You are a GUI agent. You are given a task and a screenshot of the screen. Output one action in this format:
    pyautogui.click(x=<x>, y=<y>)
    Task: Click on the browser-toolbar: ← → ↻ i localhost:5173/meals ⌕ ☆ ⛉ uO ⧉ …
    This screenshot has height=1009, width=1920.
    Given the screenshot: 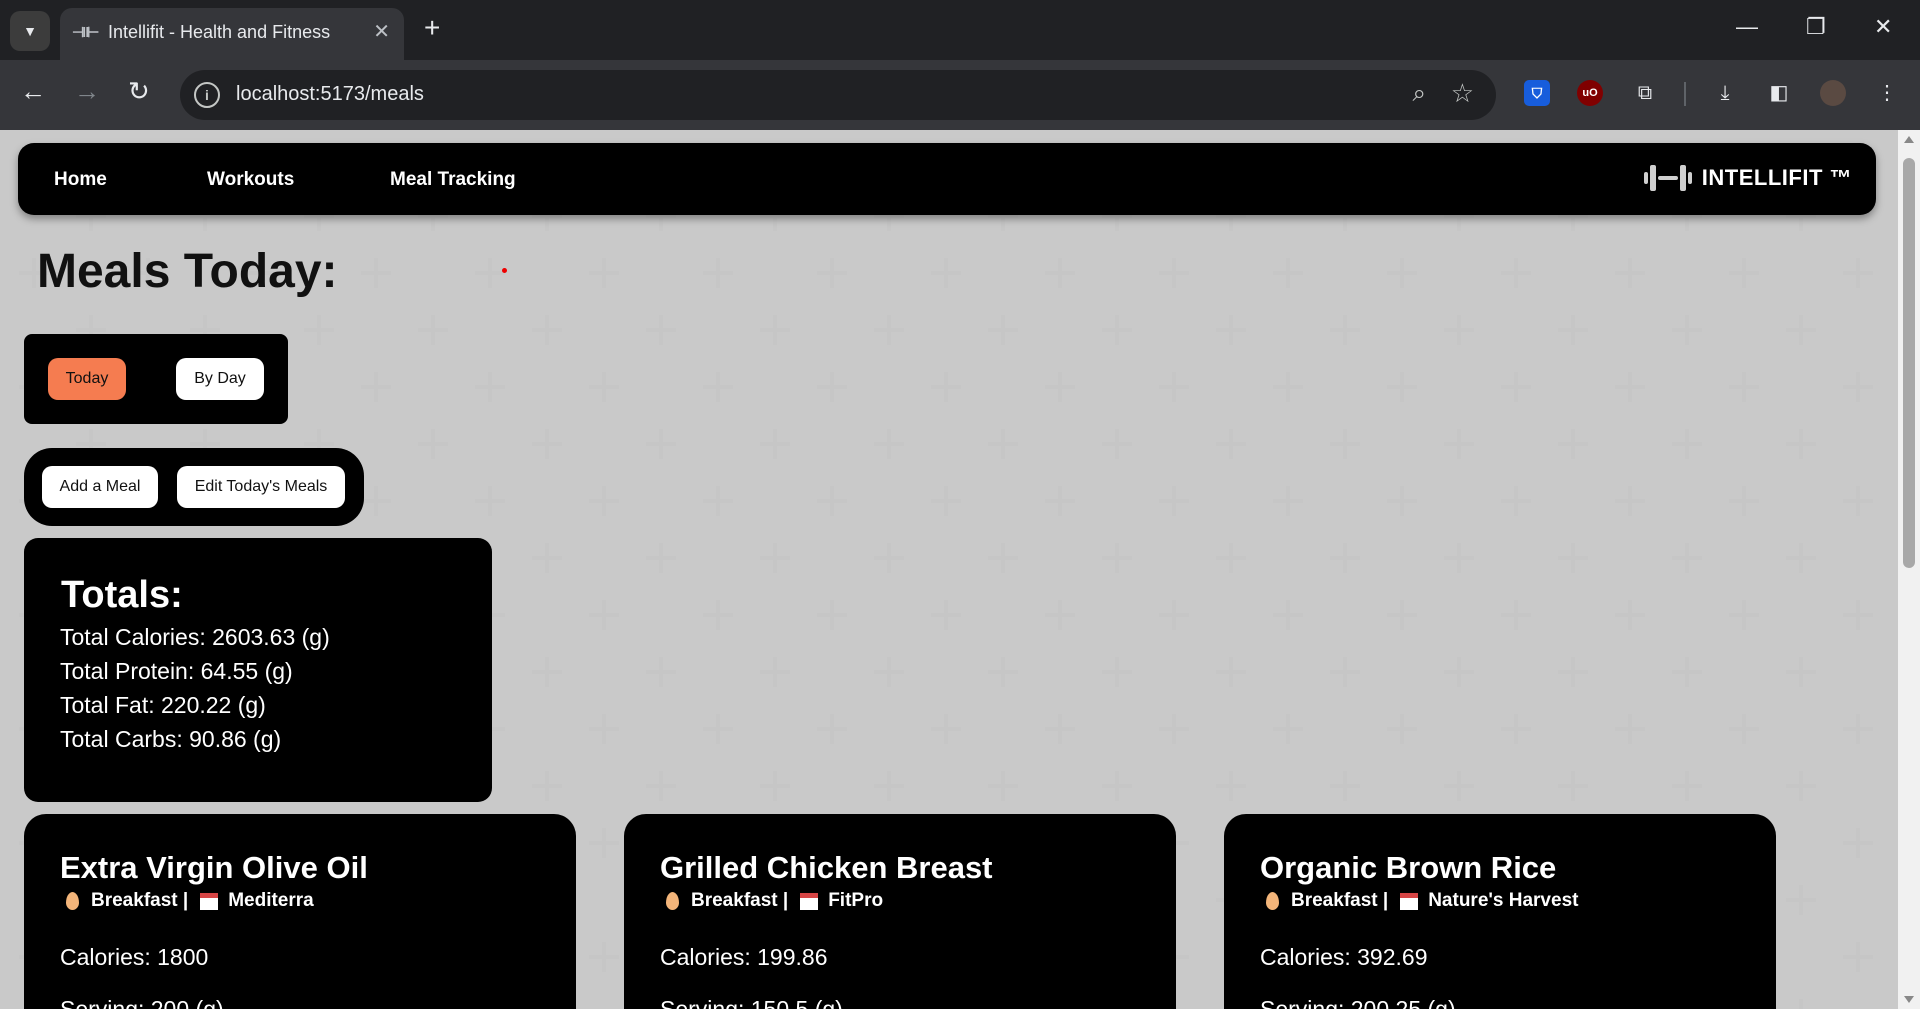 What is the action you would take?
    pyautogui.click(x=960, y=95)
    